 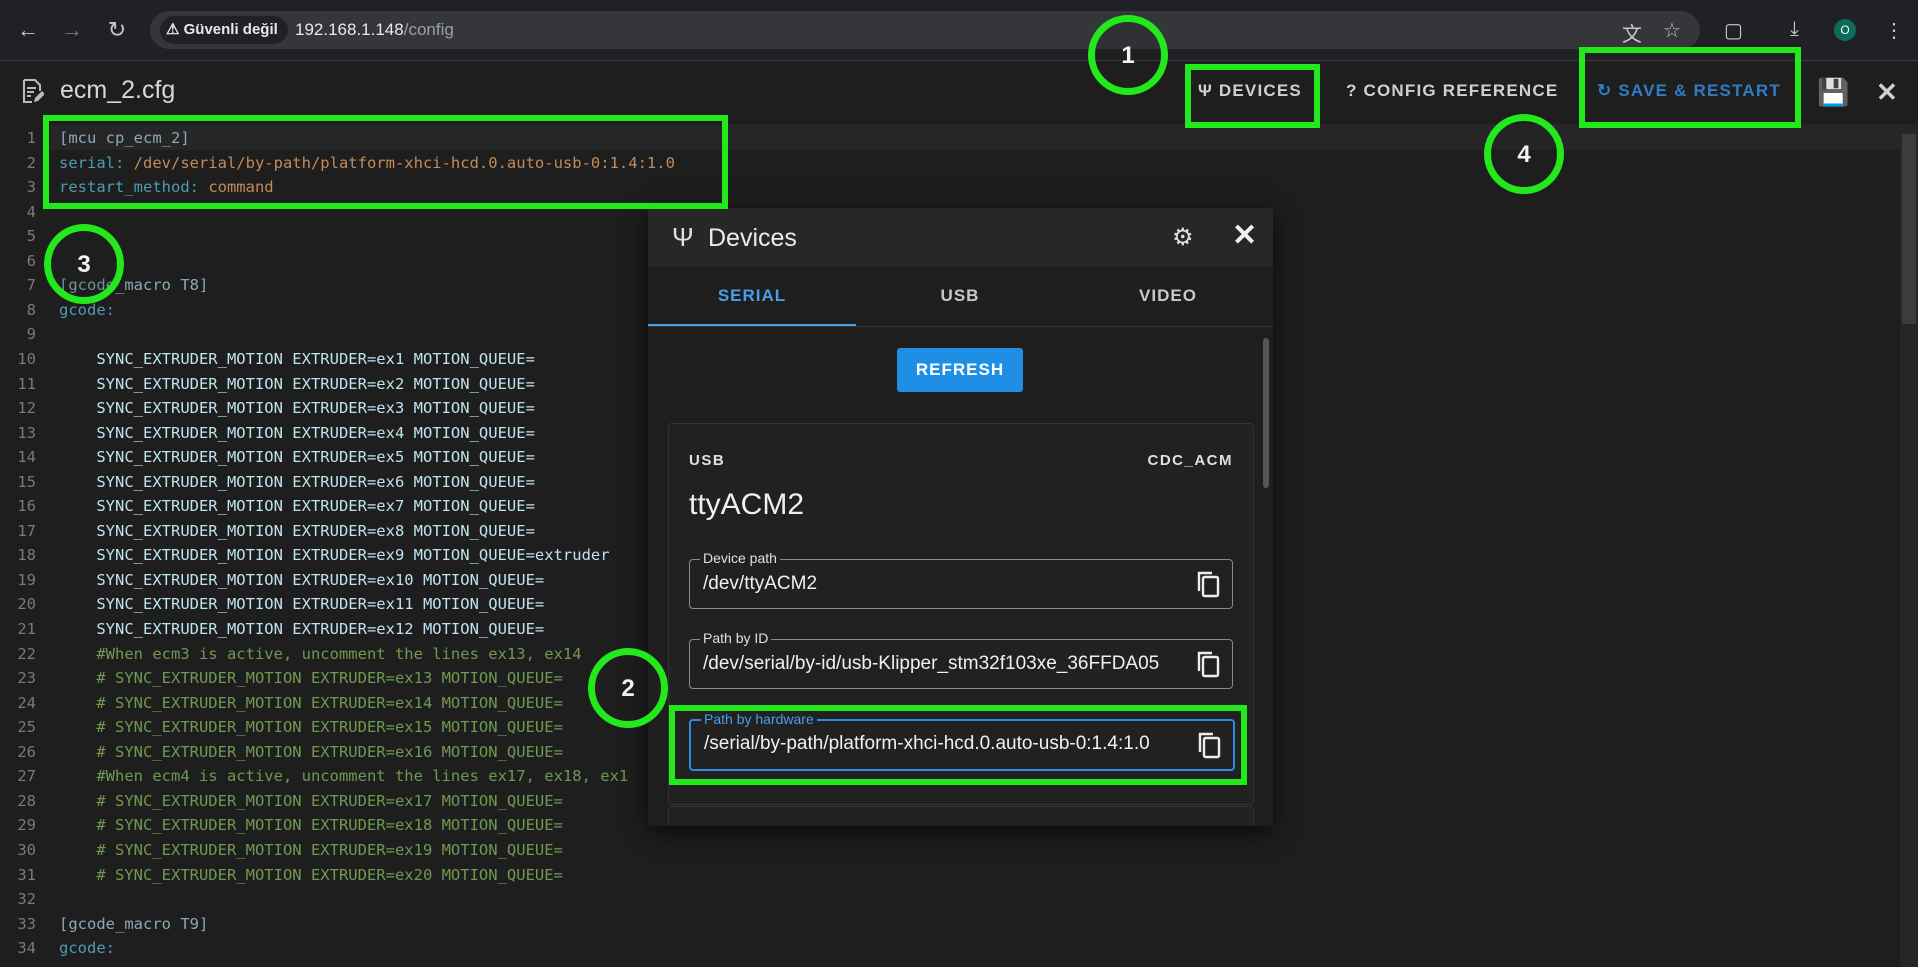 What do you see at coordinates (31, 334) in the screenshot?
I see `line-number: 9` at bounding box center [31, 334].